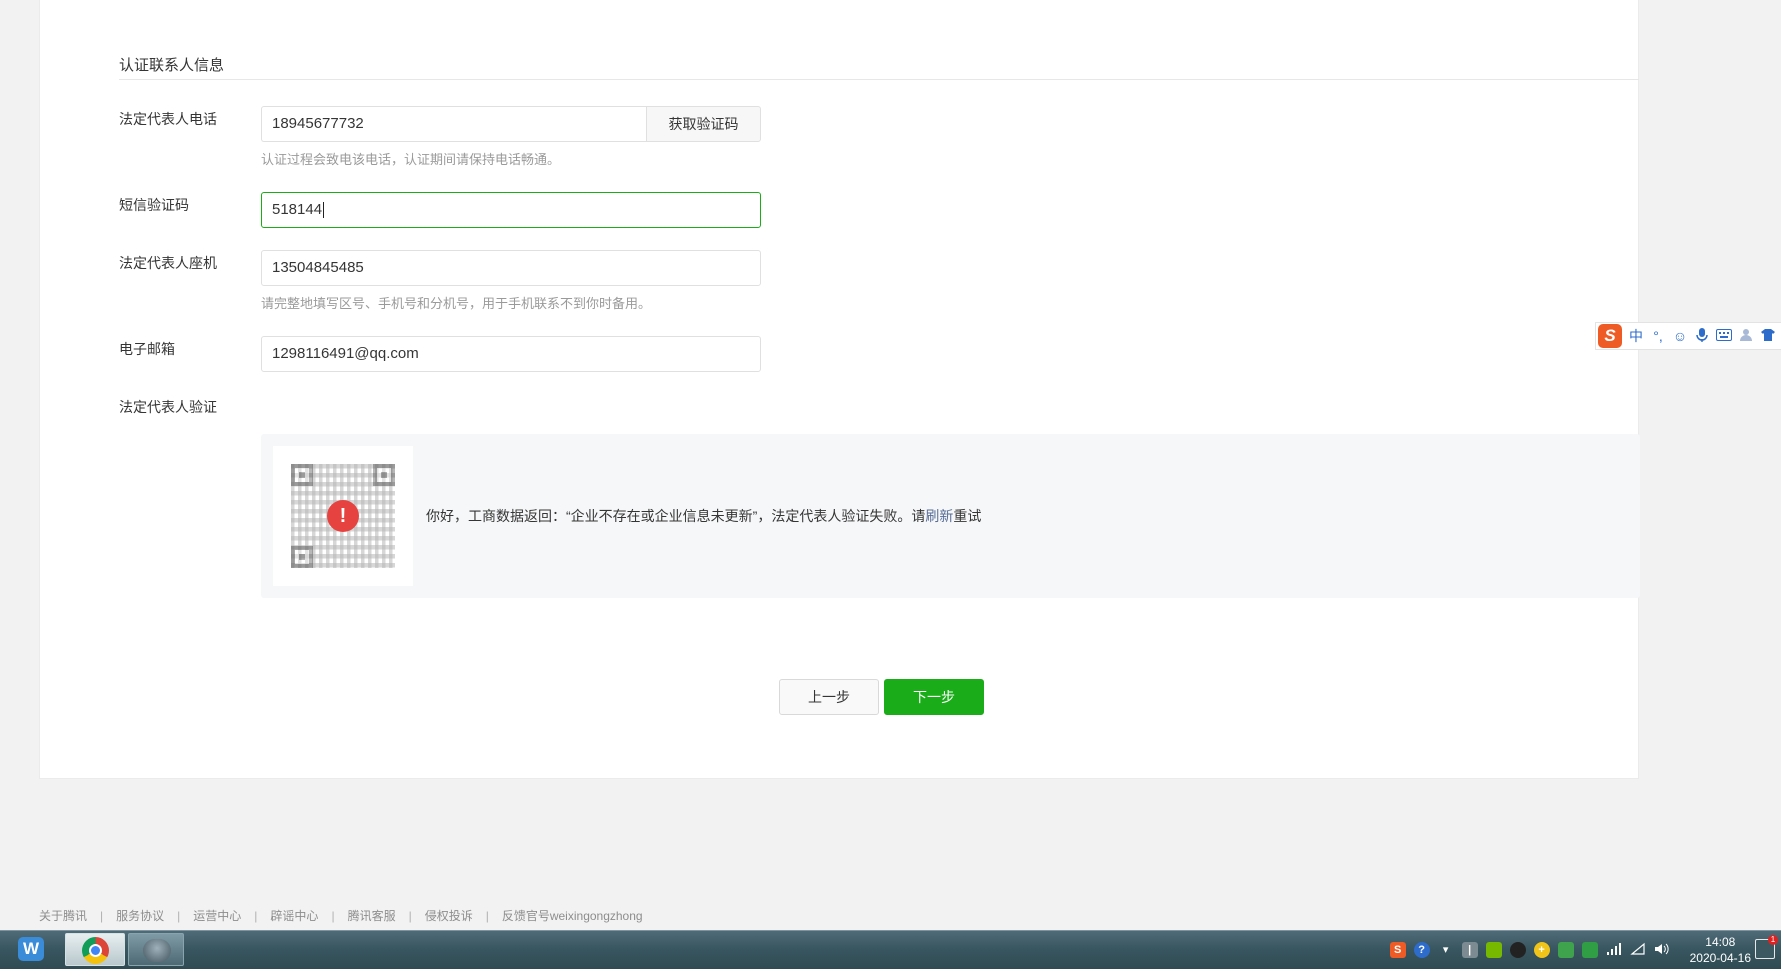 The height and width of the screenshot is (969, 1781). Describe the element at coordinates (168, 263) in the screenshot. I see `landline-label: 法定代表人座机` at that location.